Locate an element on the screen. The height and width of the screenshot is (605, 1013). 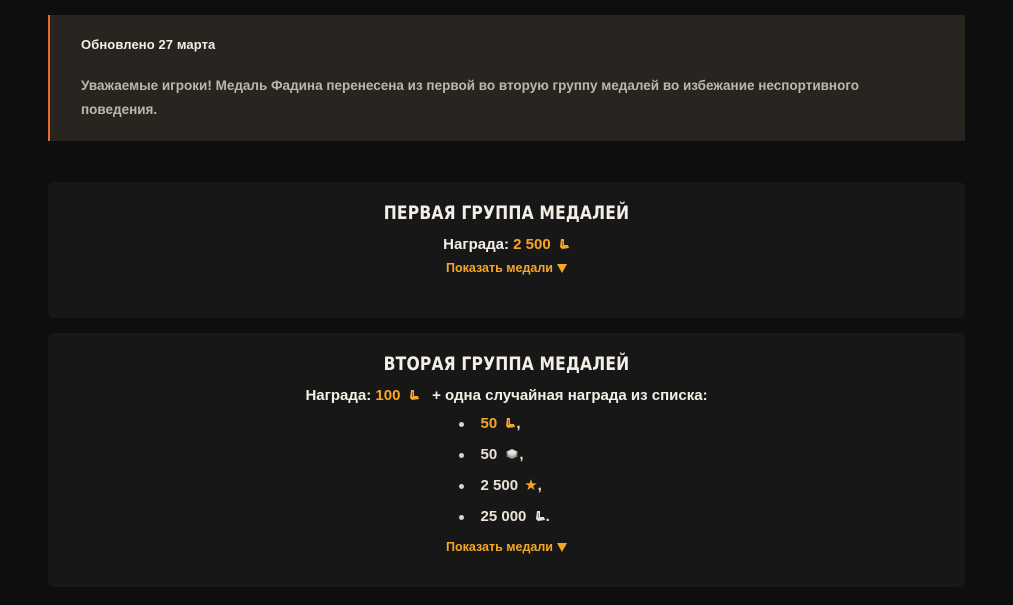
group-1-reward: Награда: 2 500 is located at coordinates (506, 244).